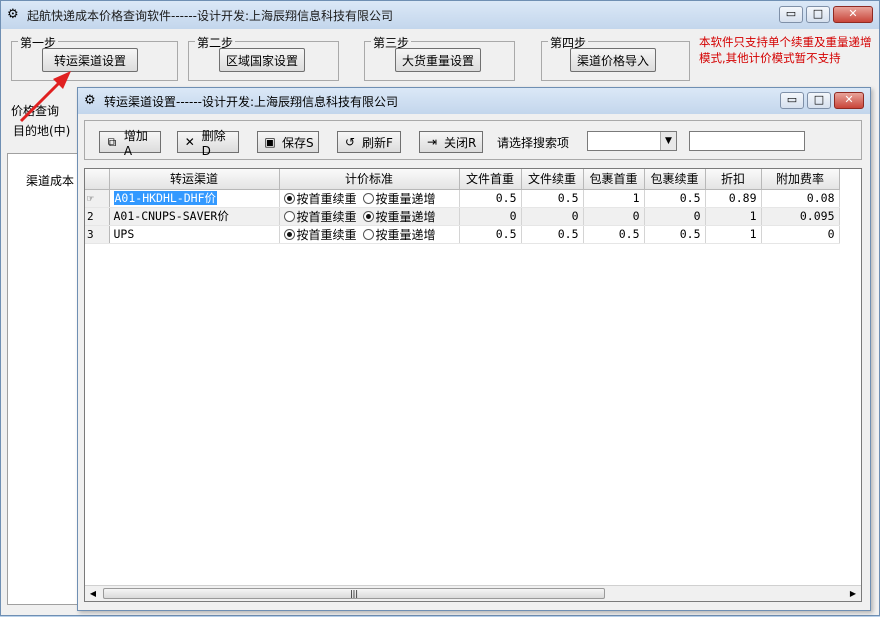 The image size is (880, 617). I want to click on channel-cost-tab-label: 渠道成本, so click(50, 181).